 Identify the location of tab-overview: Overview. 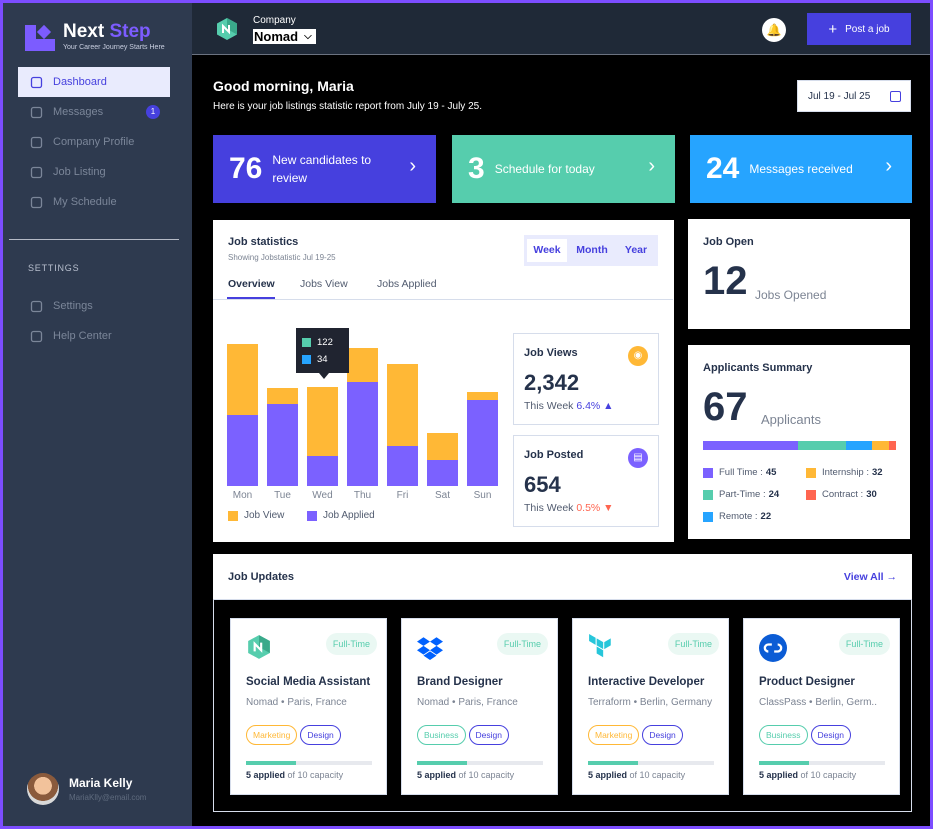
(251, 284).